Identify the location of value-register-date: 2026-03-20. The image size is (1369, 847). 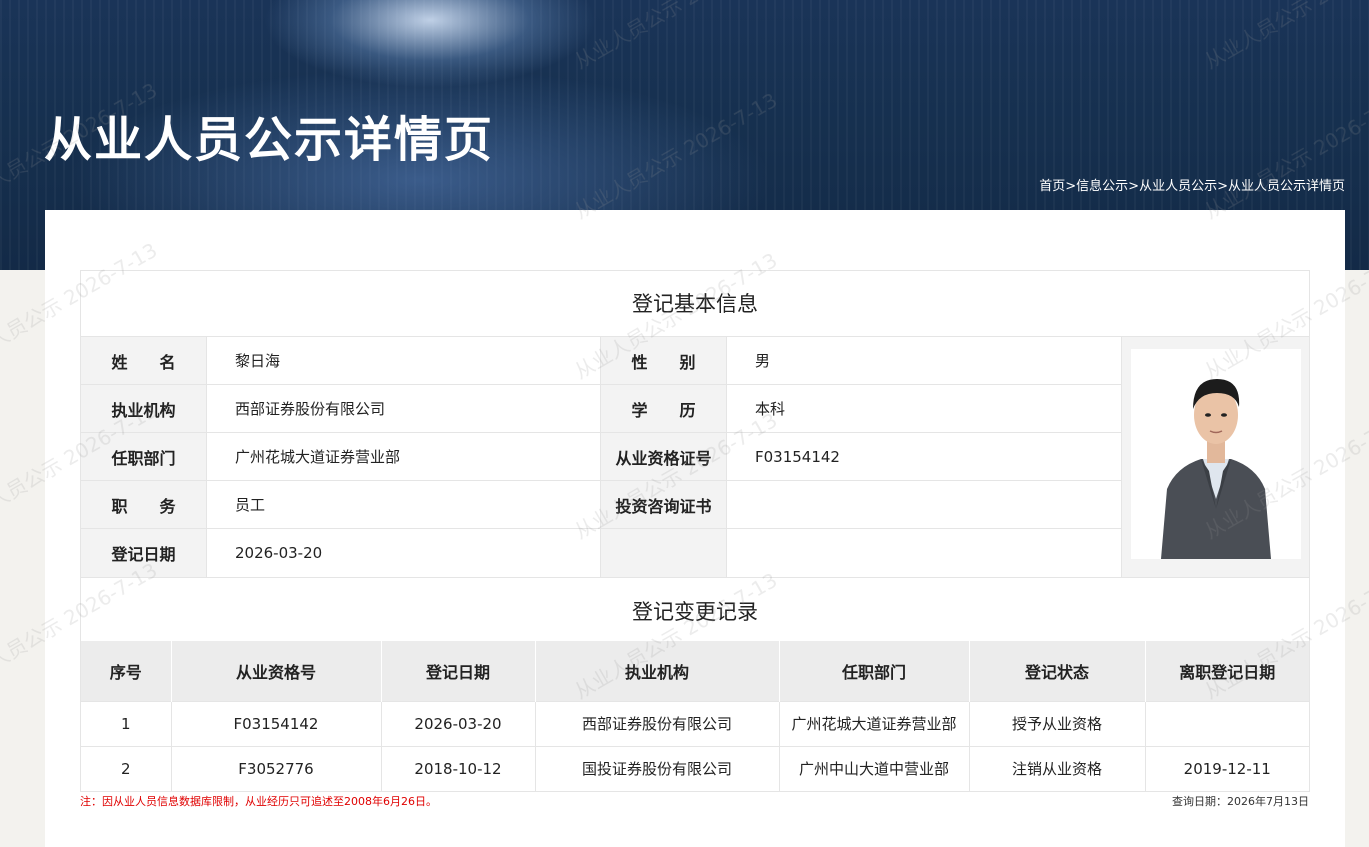
(404, 553).